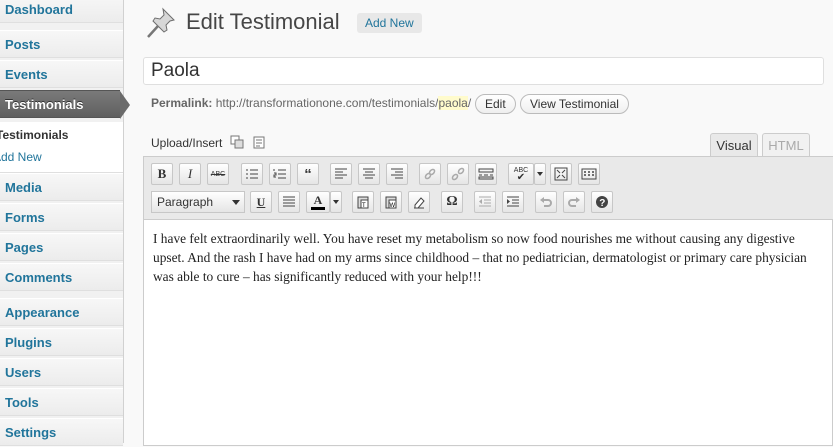  Describe the element at coordinates (61, 342) in the screenshot. I see `menu-plugins: Plugins` at that location.